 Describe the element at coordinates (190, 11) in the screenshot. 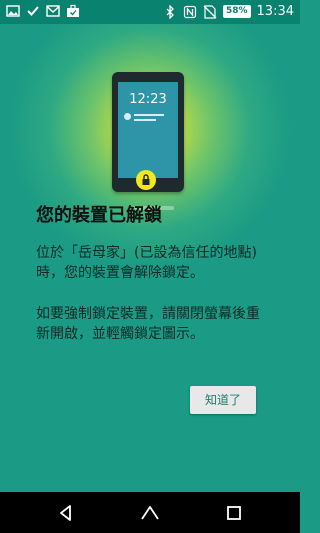

I see `nfc-icon` at that location.